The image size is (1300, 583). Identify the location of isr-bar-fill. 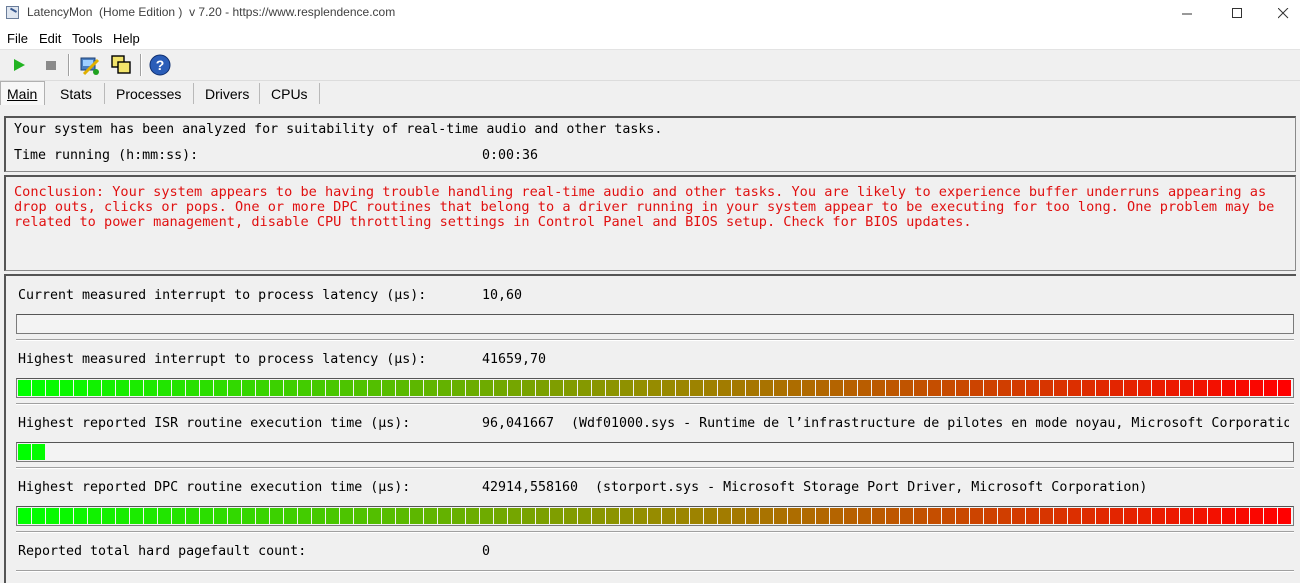
(32, 452).